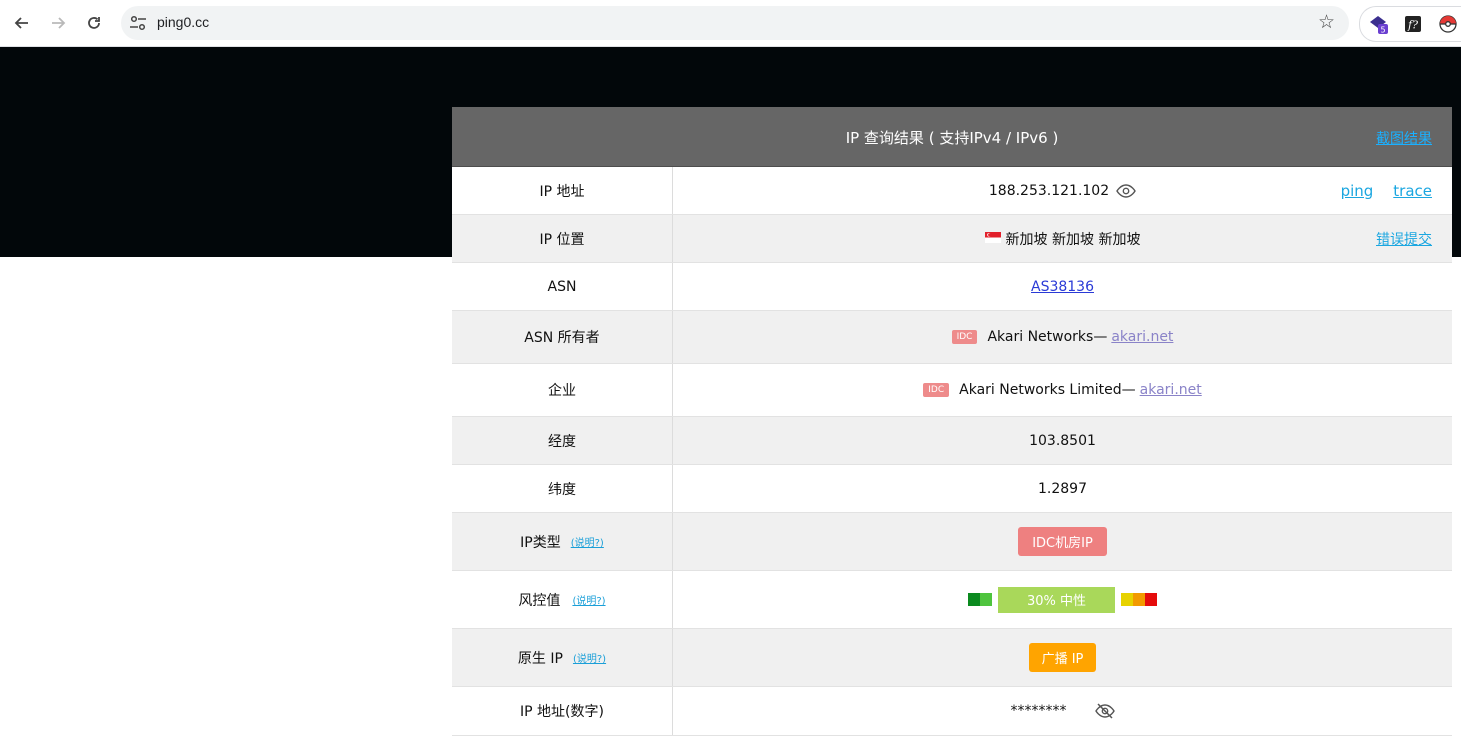  I want to click on risk-meter: 30% 中性, so click(1062, 599).